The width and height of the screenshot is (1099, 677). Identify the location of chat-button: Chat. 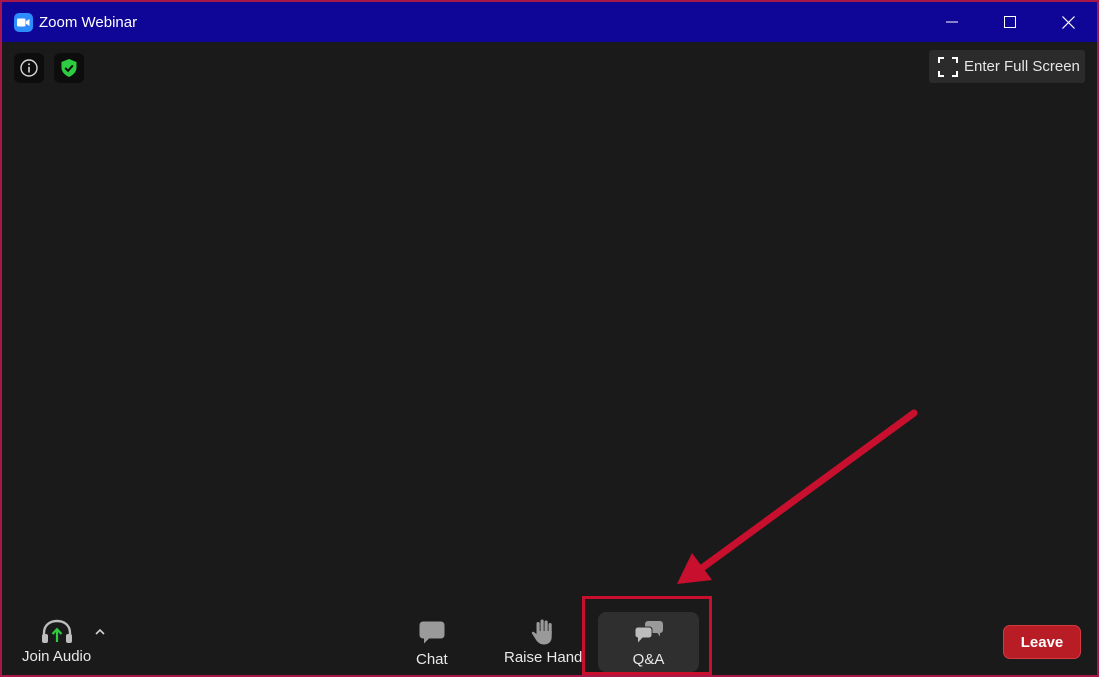
(432, 644).